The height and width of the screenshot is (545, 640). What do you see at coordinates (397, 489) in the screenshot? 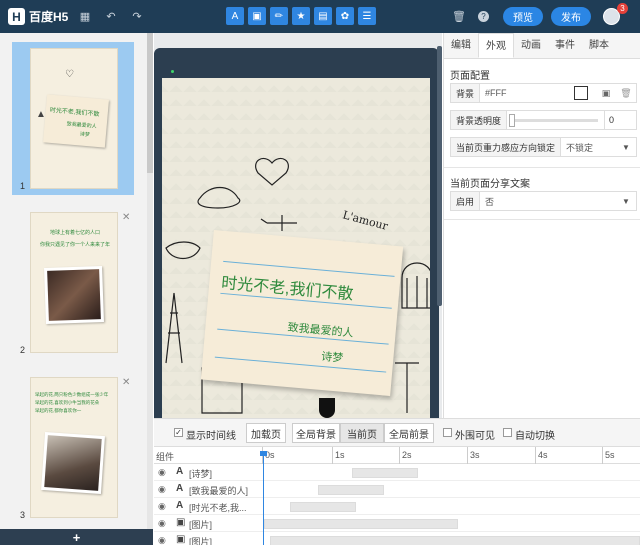
I see `timeline-row: ◉ A [致我最爱的人]` at bounding box center [397, 489].